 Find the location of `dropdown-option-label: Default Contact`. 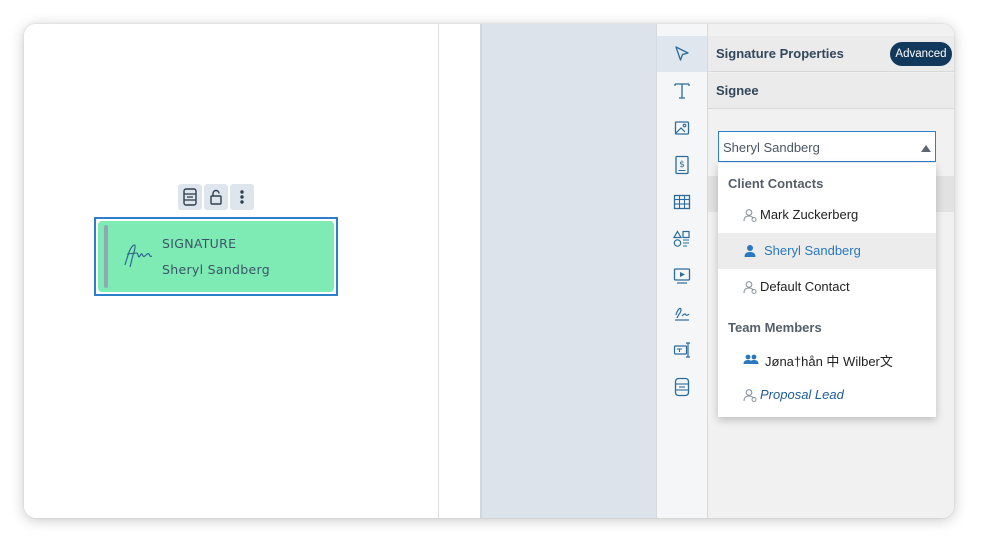

dropdown-option-label: Default Contact is located at coordinates (805, 286).